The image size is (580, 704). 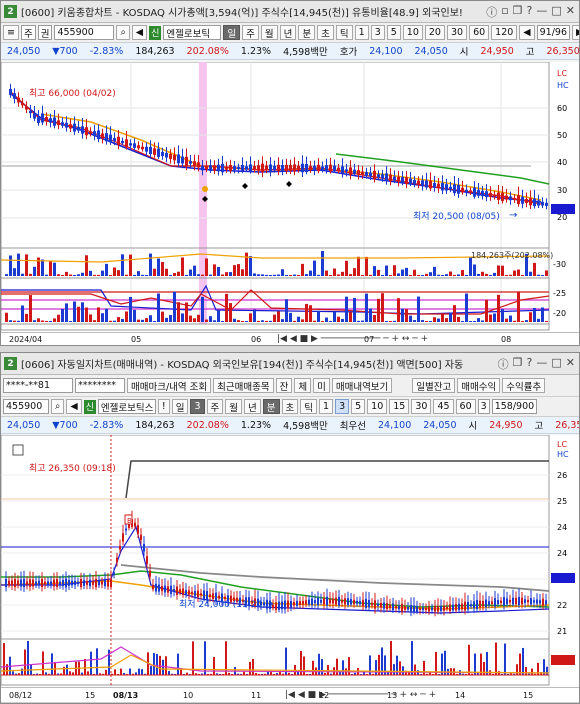 What do you see at coordinates (90, 695) in the screenshot?
I see `x-label: 15` at bounding box center [90, 695].